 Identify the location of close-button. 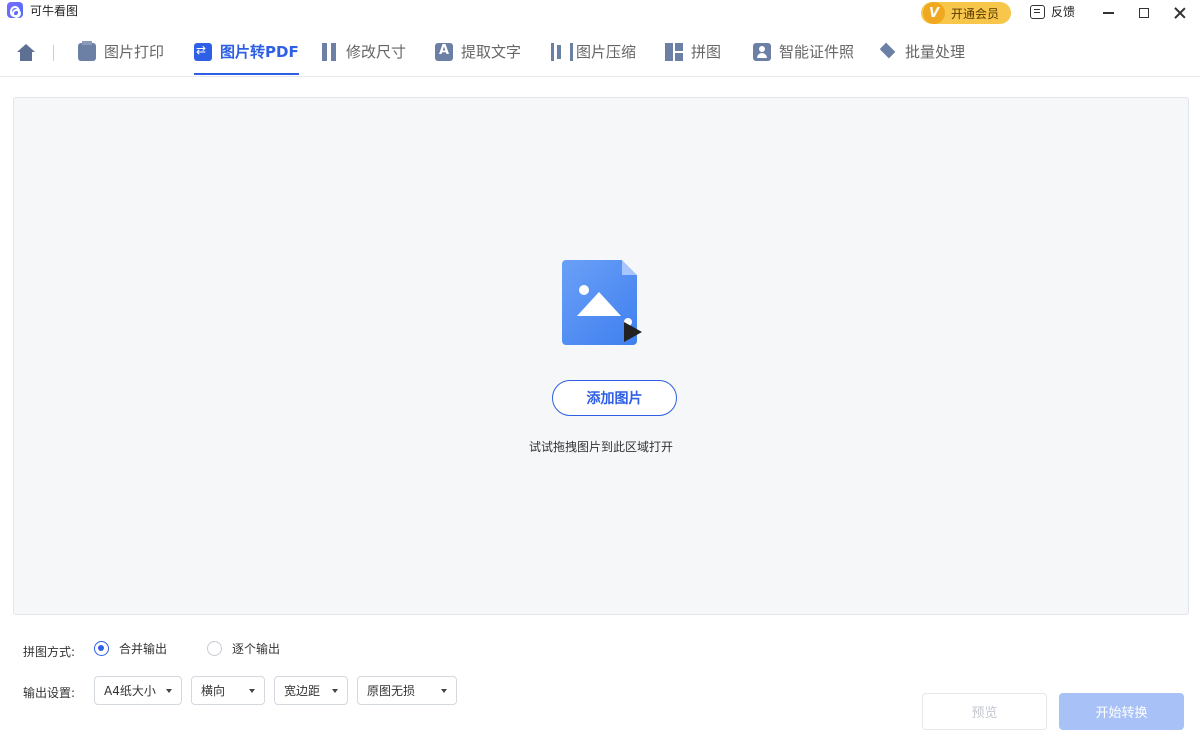
(1180, 13).